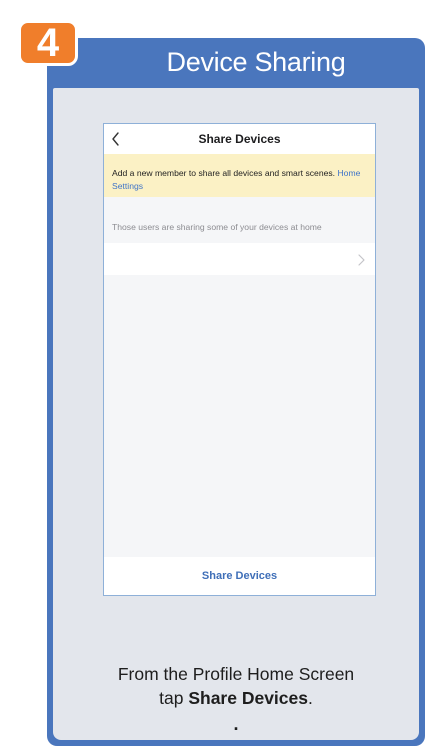 The image size is (436, 756). I want to click on share-devices-button: Share Devices, so click(239, 576).